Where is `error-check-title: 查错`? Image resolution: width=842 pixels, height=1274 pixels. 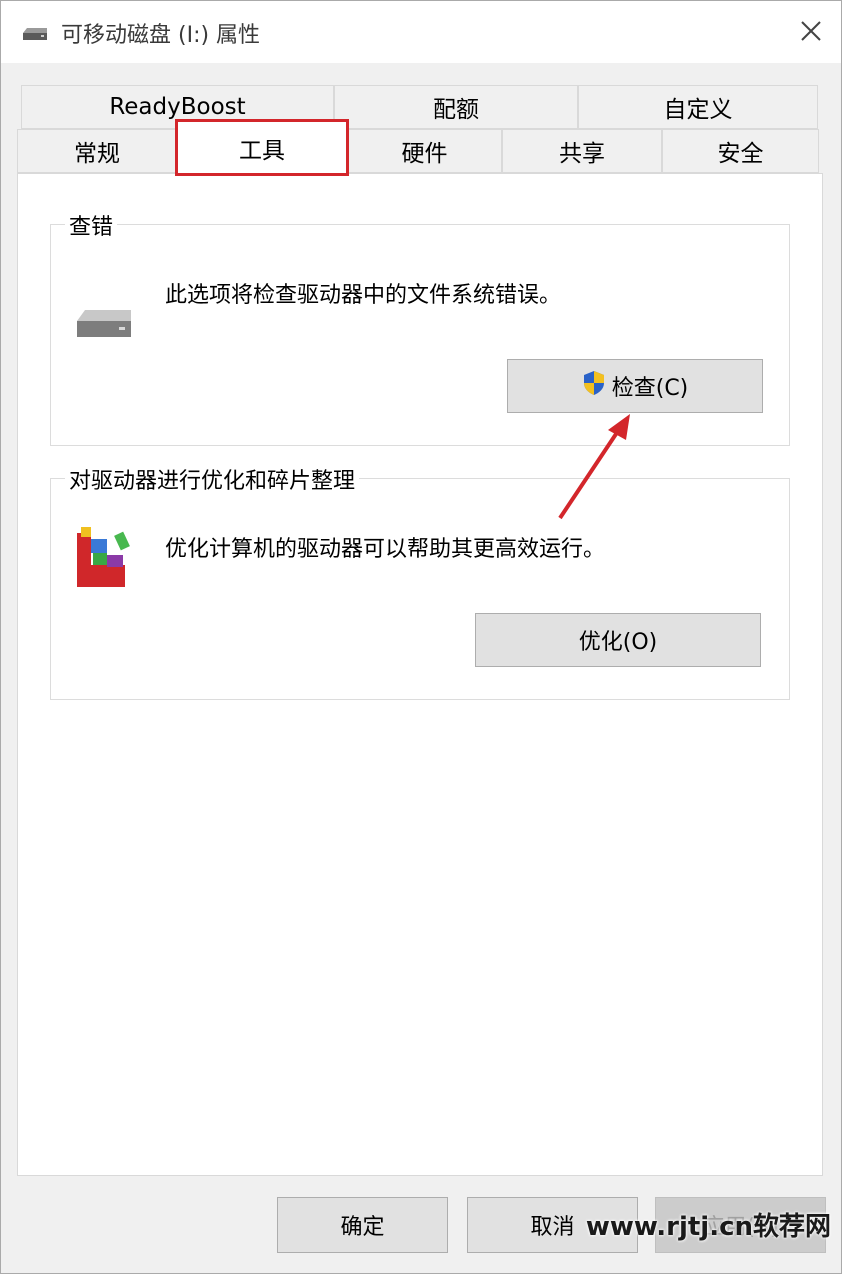 error-check-title: 查错 is located at coordinates (91, 225).